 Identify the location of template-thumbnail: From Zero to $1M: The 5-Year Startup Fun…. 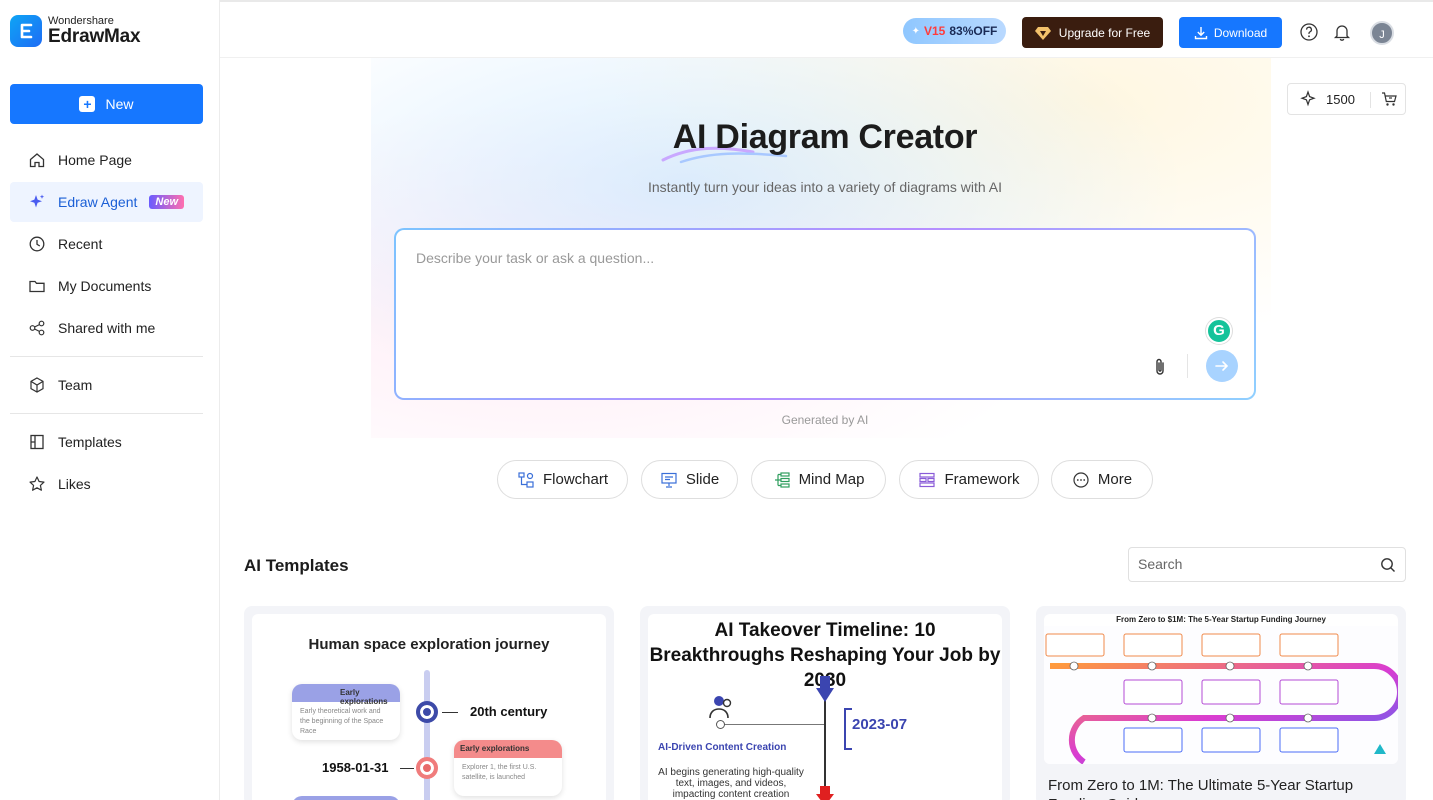
(1221, 689).